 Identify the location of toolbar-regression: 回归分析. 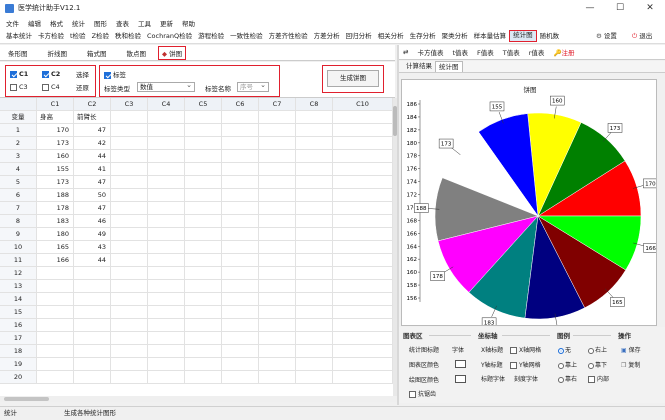
(359, 36).